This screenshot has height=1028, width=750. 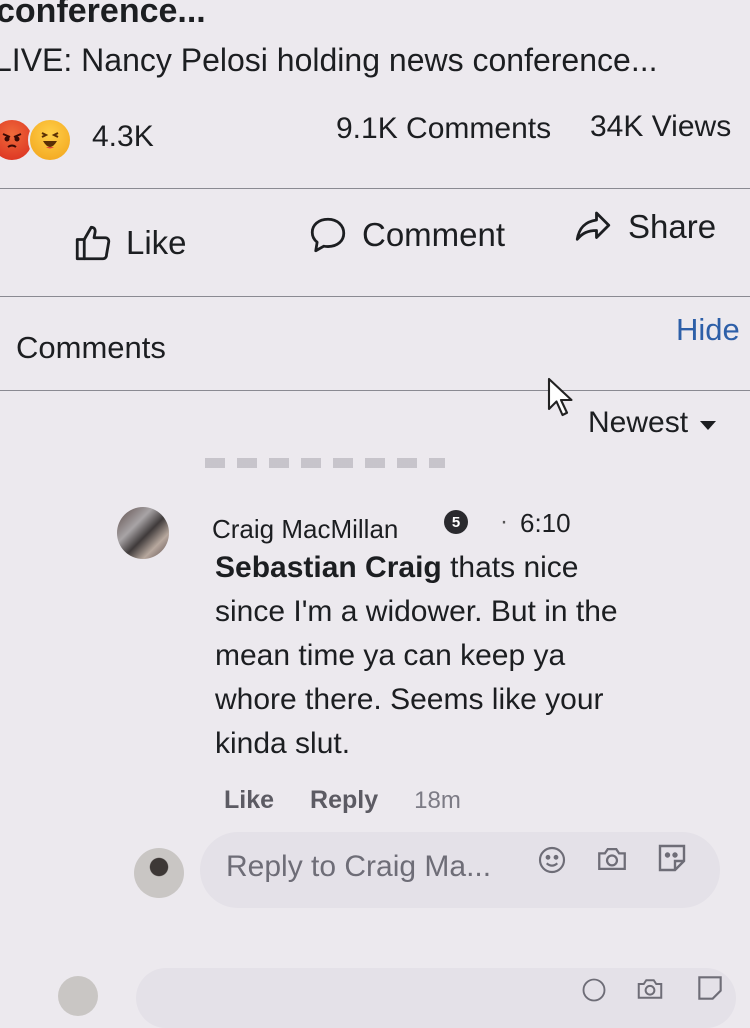 I want to click on like-label: Like, so click(x=156, y=242).